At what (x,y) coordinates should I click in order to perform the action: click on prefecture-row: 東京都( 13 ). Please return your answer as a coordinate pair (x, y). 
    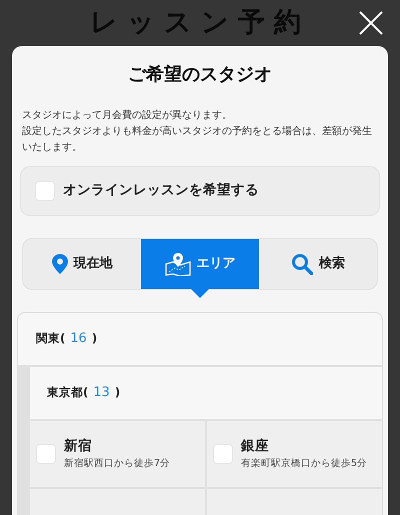
    Looking at the image, I should click on (206, 392).